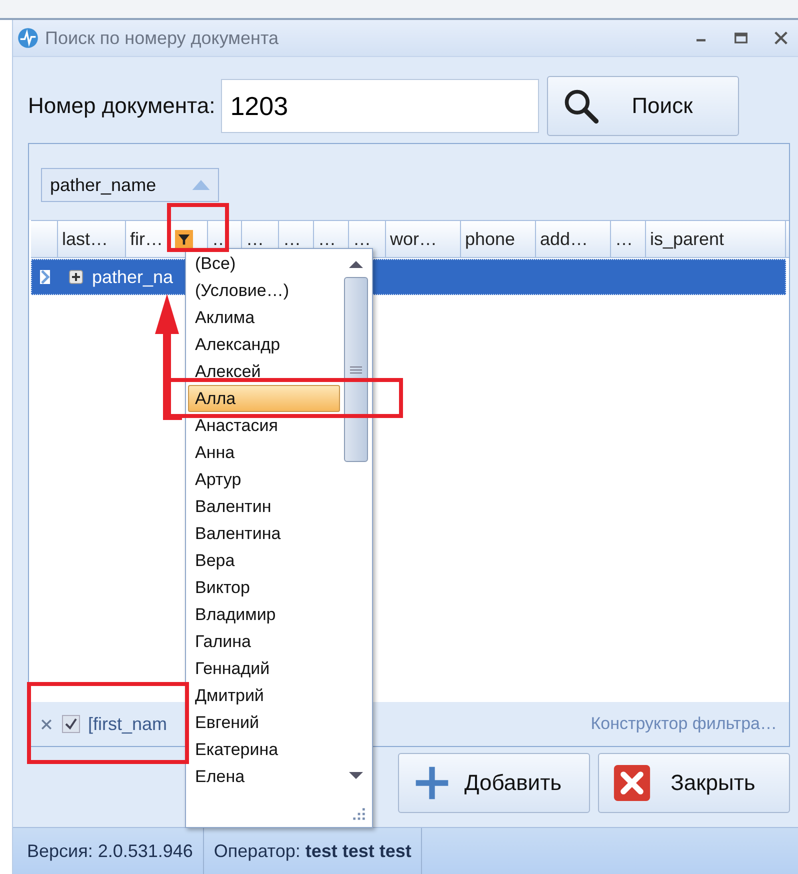  What do you see at coordinates (498, 239) in the screenshot?
I see `column-header: phone` at bounding box center [498, 239].